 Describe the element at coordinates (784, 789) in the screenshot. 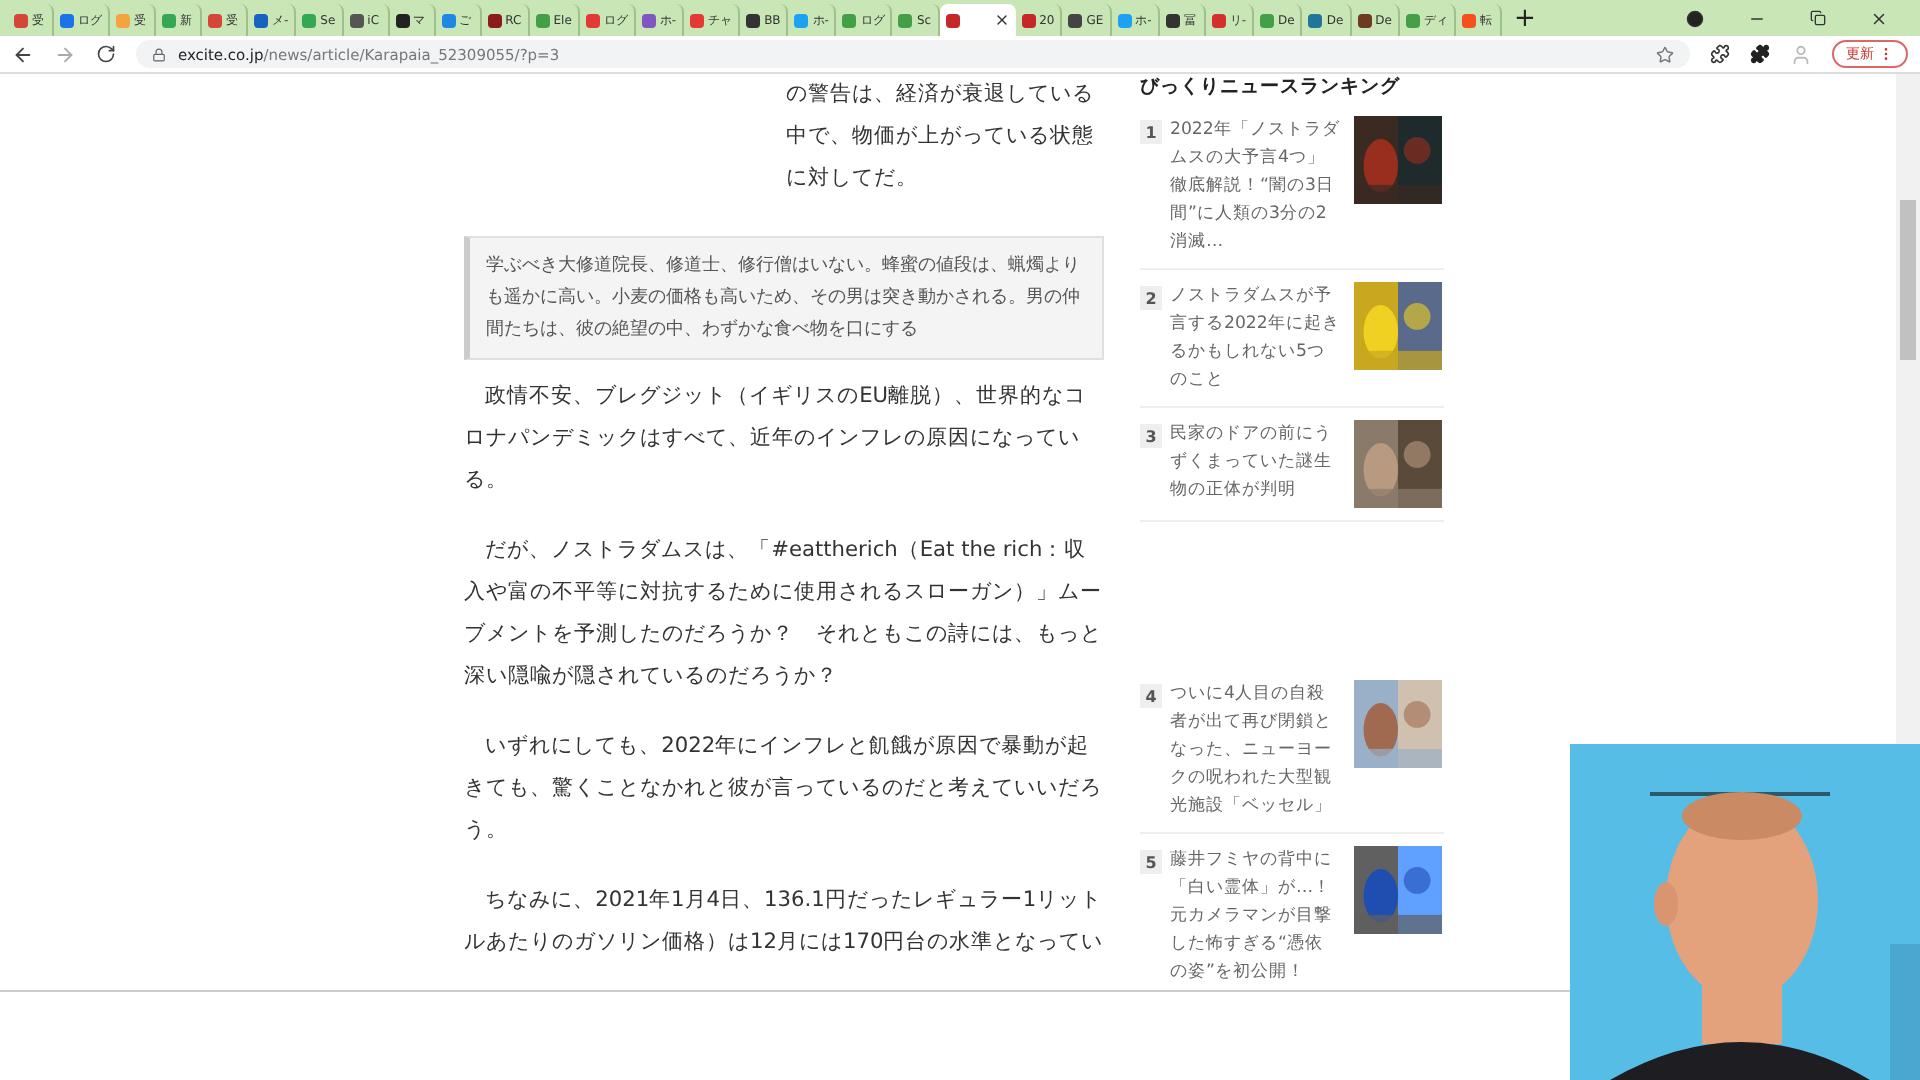

I see `article-paragraph: いずれにしても、2022年にインフレと飢餓が原因で暴動が起きても、驚くことなかれと彼が言っているのだと考えていいだろう。` at that location.